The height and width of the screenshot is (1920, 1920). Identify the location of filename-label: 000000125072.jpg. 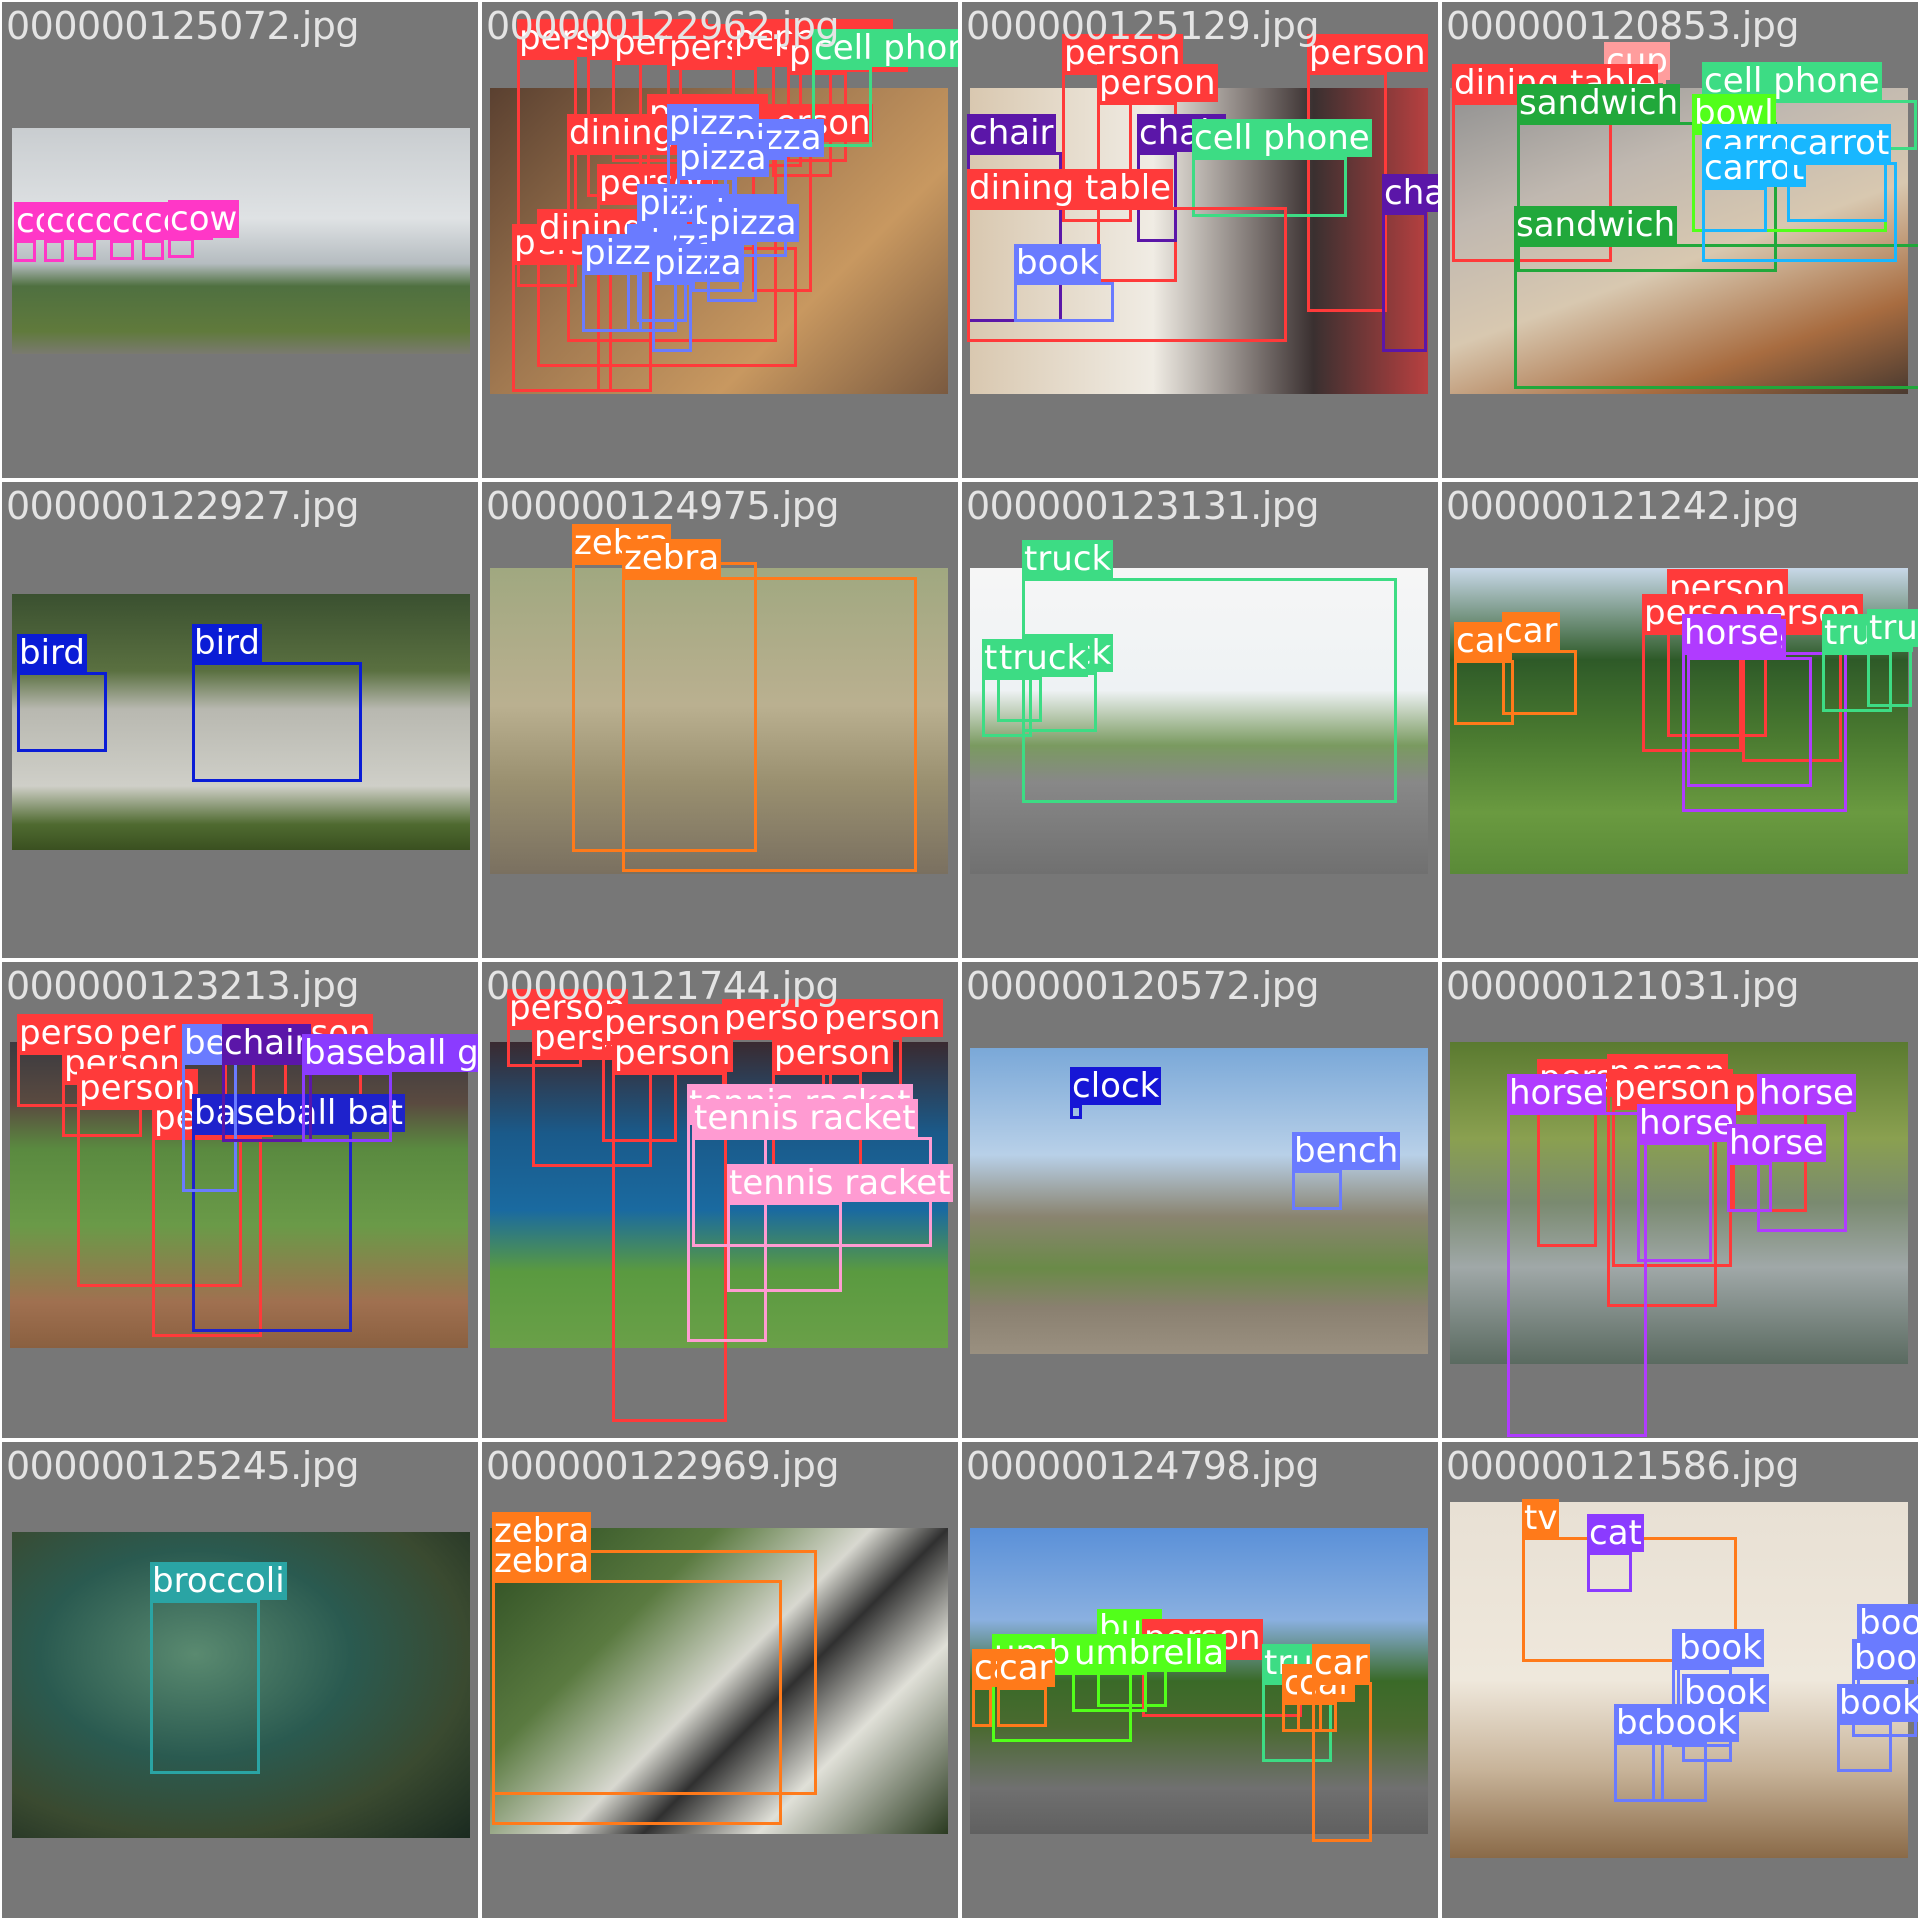
(183, 26).